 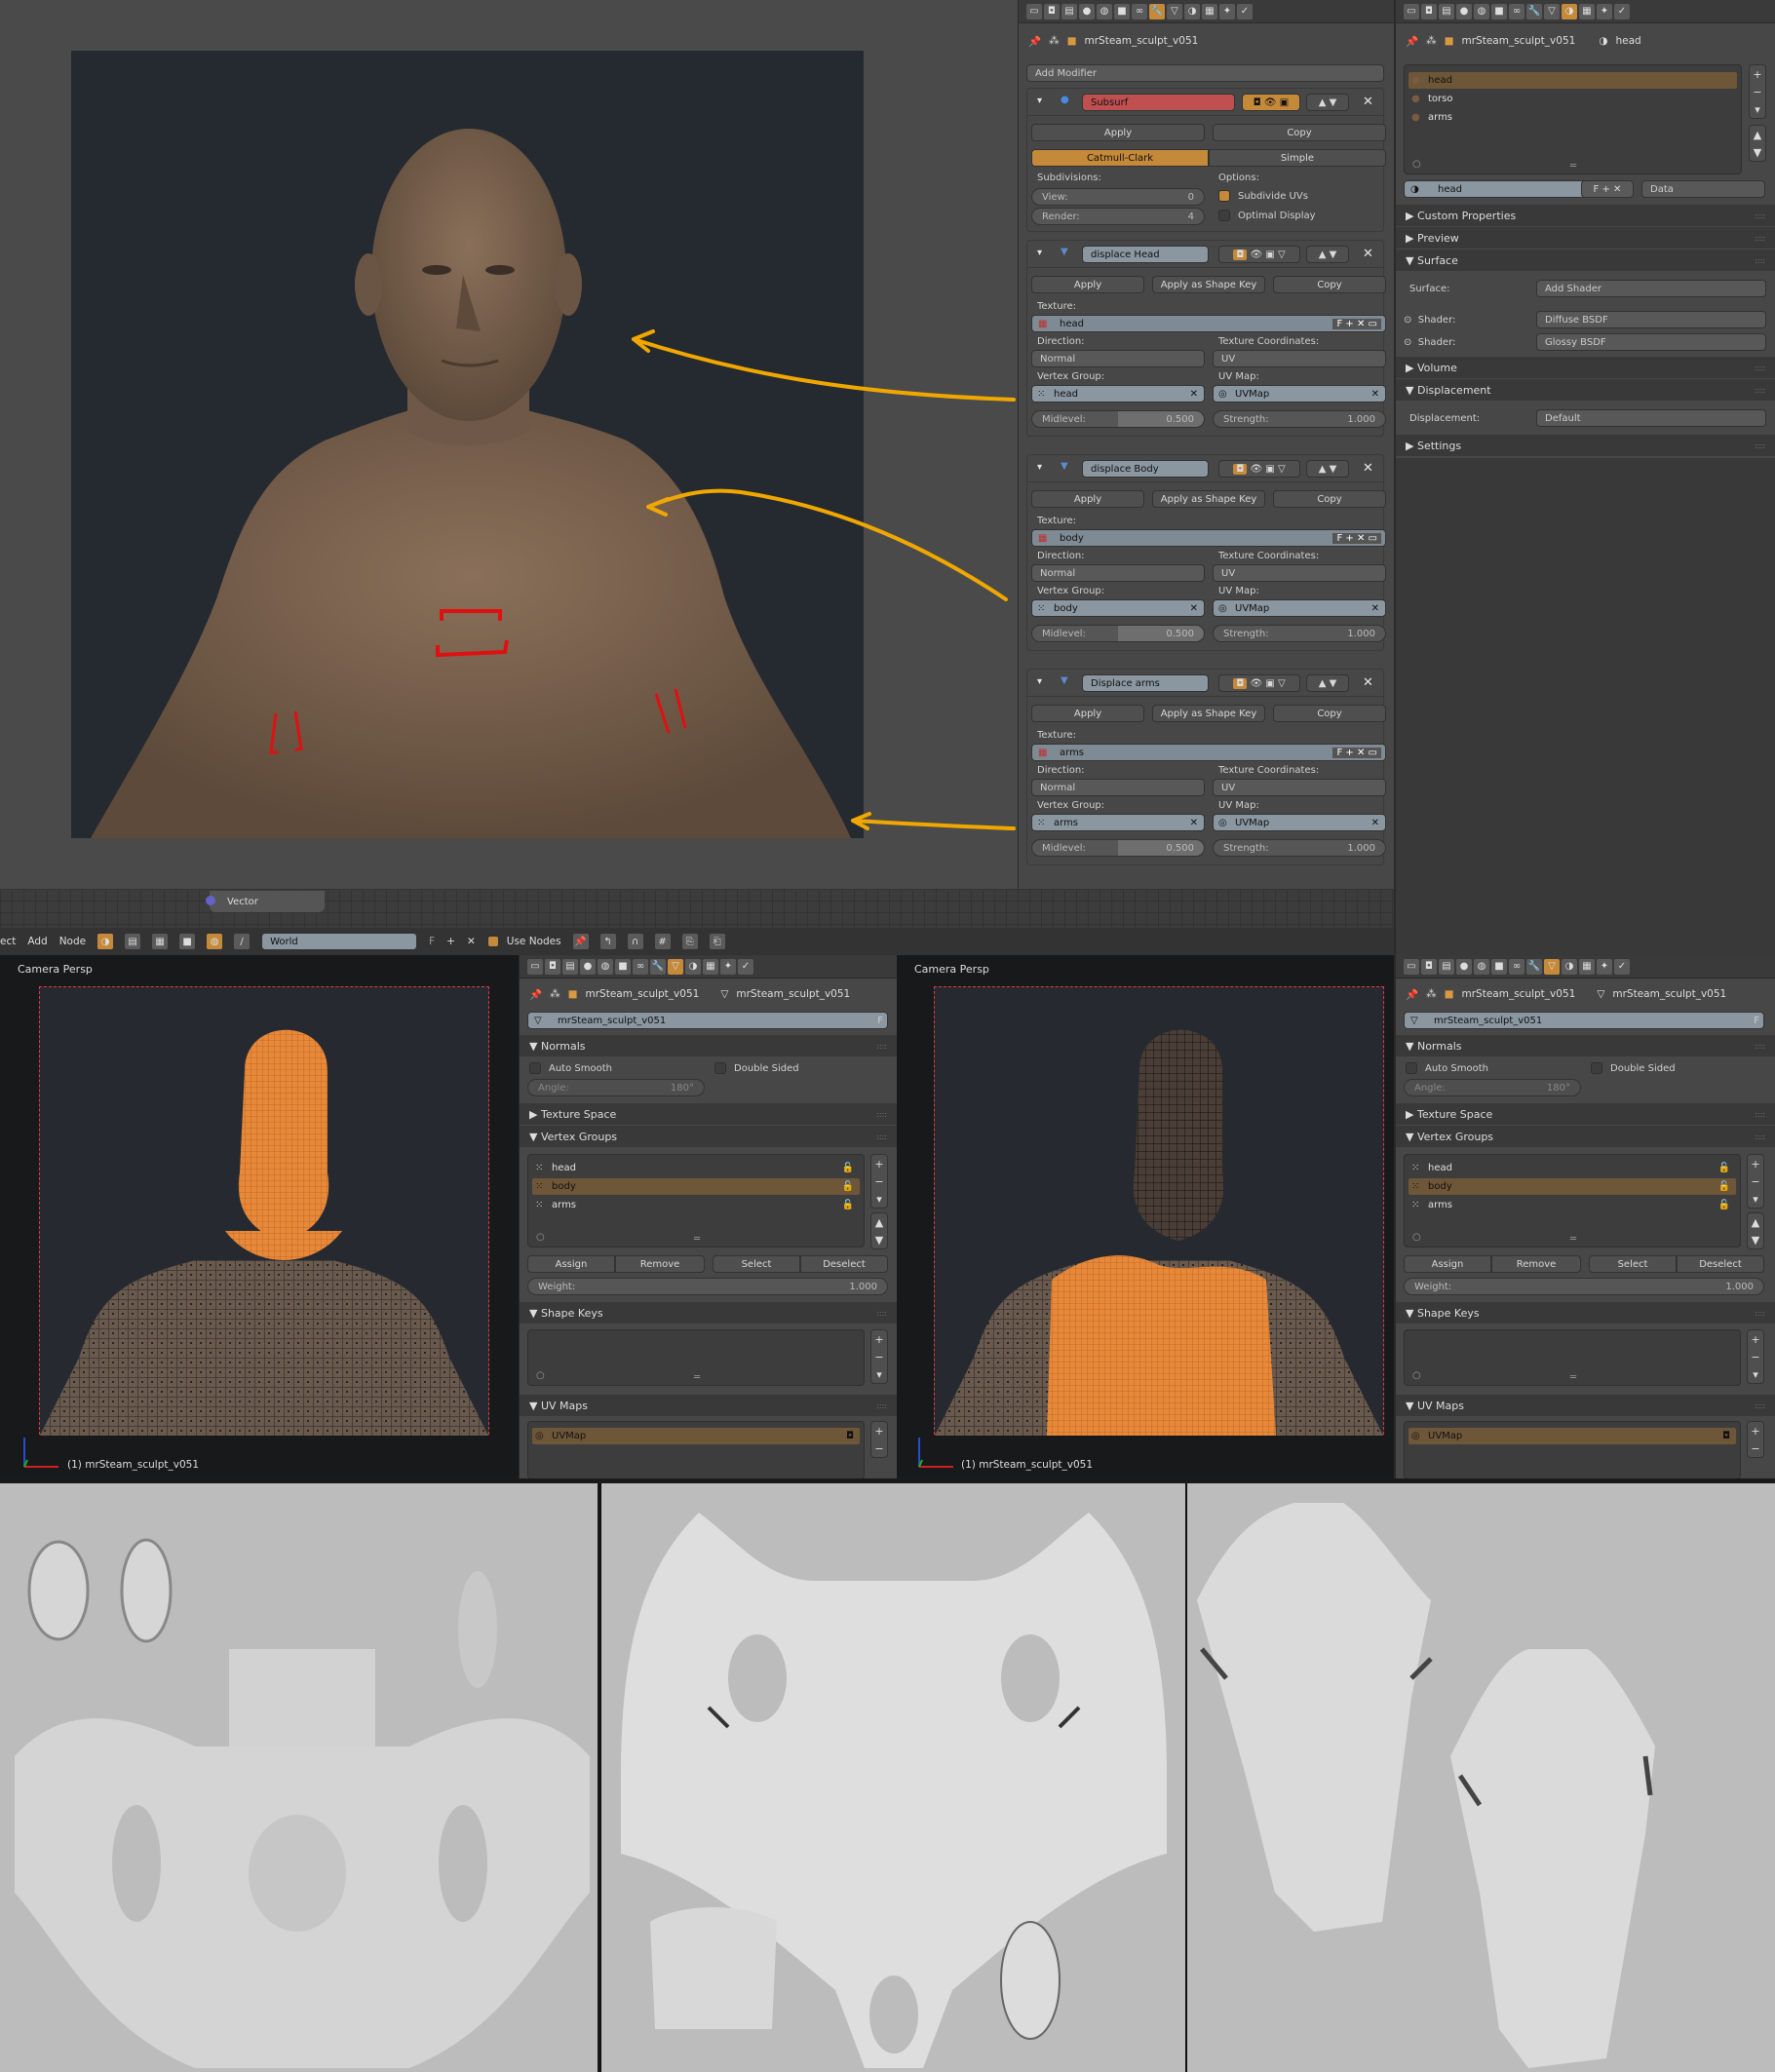 What do you see at coordinates (1118, 394) in the screenshot?
I see `vertex-group-field: ⁙ head ✕` at bounding box center [1118, 394].